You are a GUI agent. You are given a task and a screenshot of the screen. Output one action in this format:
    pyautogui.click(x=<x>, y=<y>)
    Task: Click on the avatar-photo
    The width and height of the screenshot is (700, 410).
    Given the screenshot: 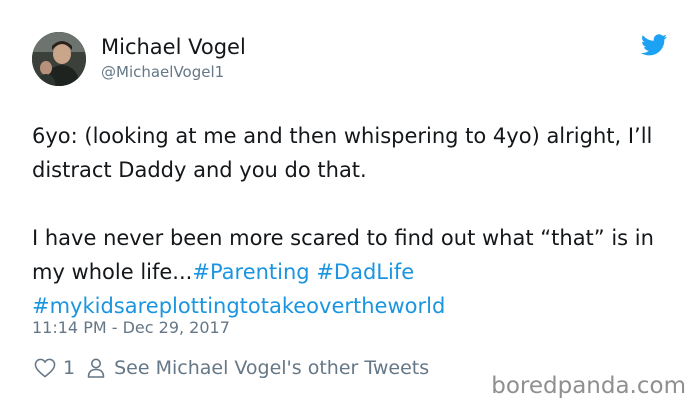 What is the action you would take?
    pyautogui.click(x=59, y=59)
    